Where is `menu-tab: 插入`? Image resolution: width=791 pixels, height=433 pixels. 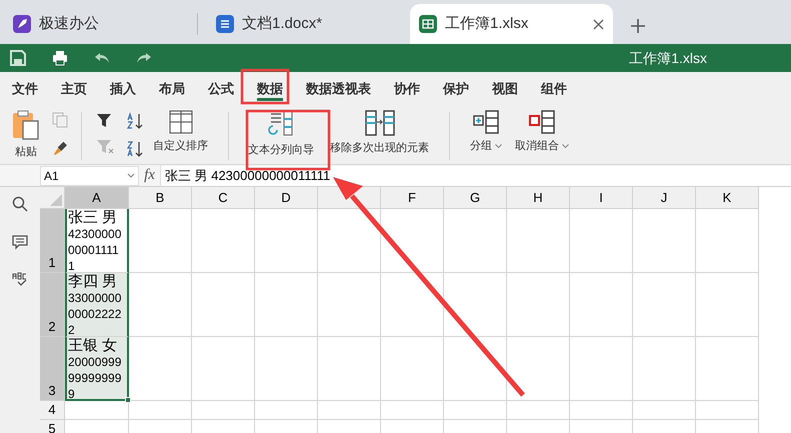
menu-tab: 插入 is located at coordinates (123, 90).